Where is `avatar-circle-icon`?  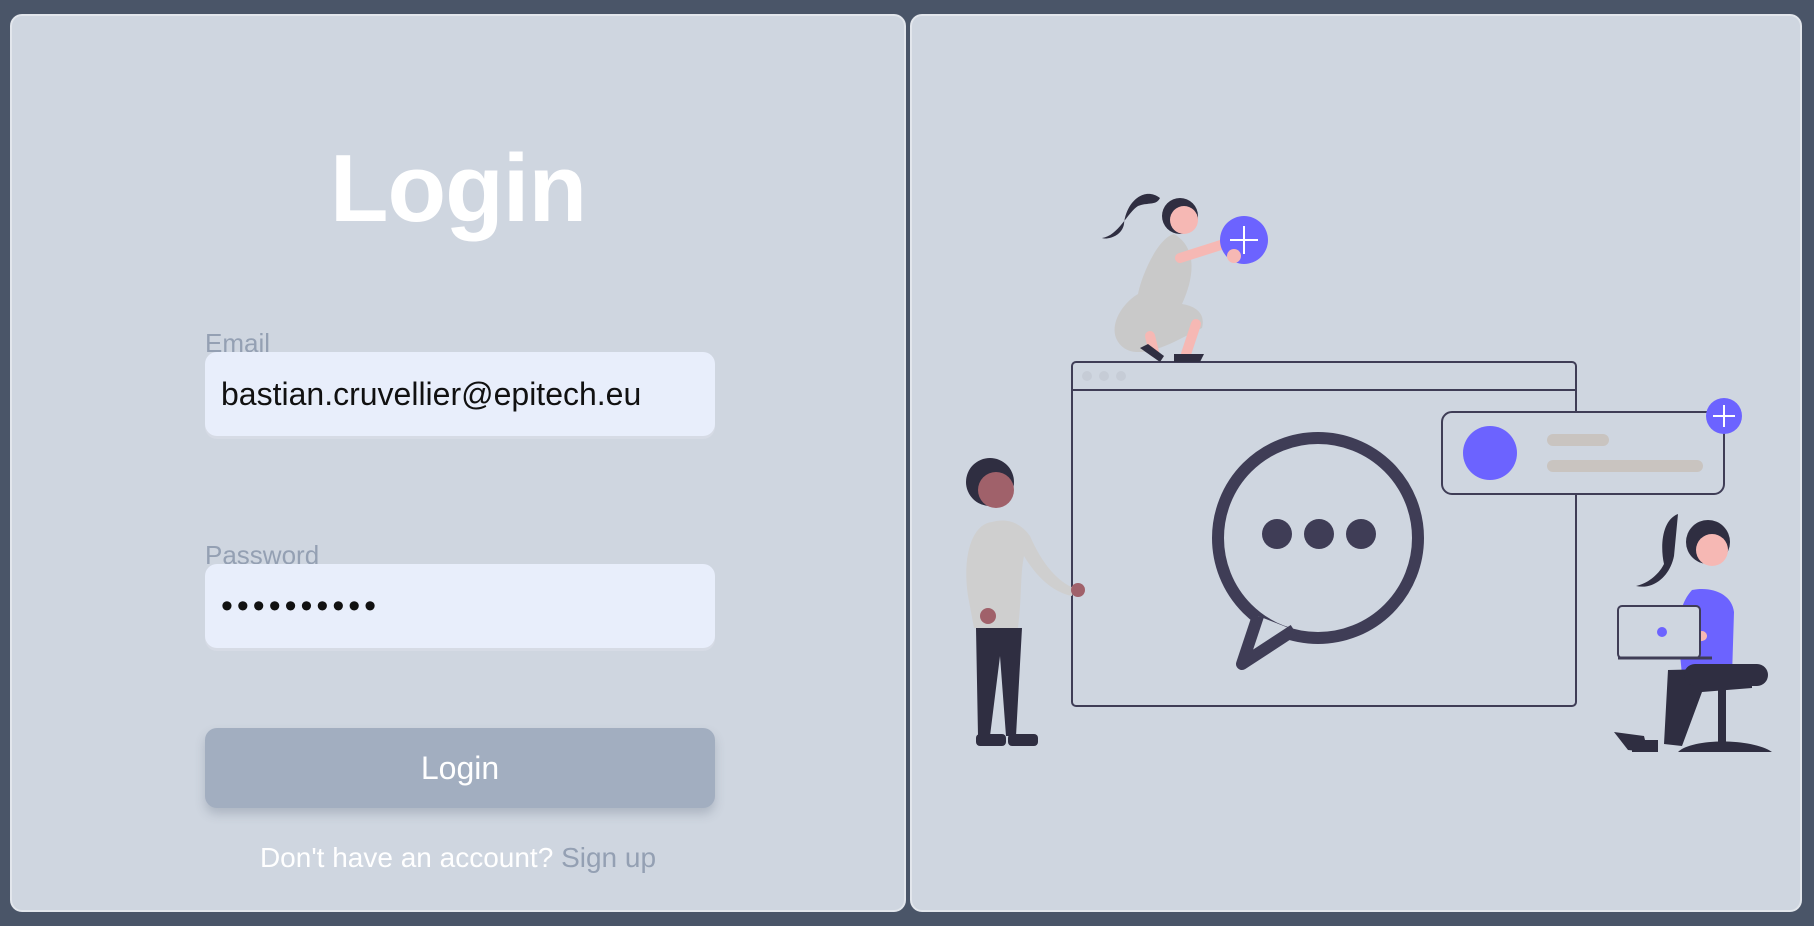
avatar-circle-icon is located at coordinates (1490, 453).